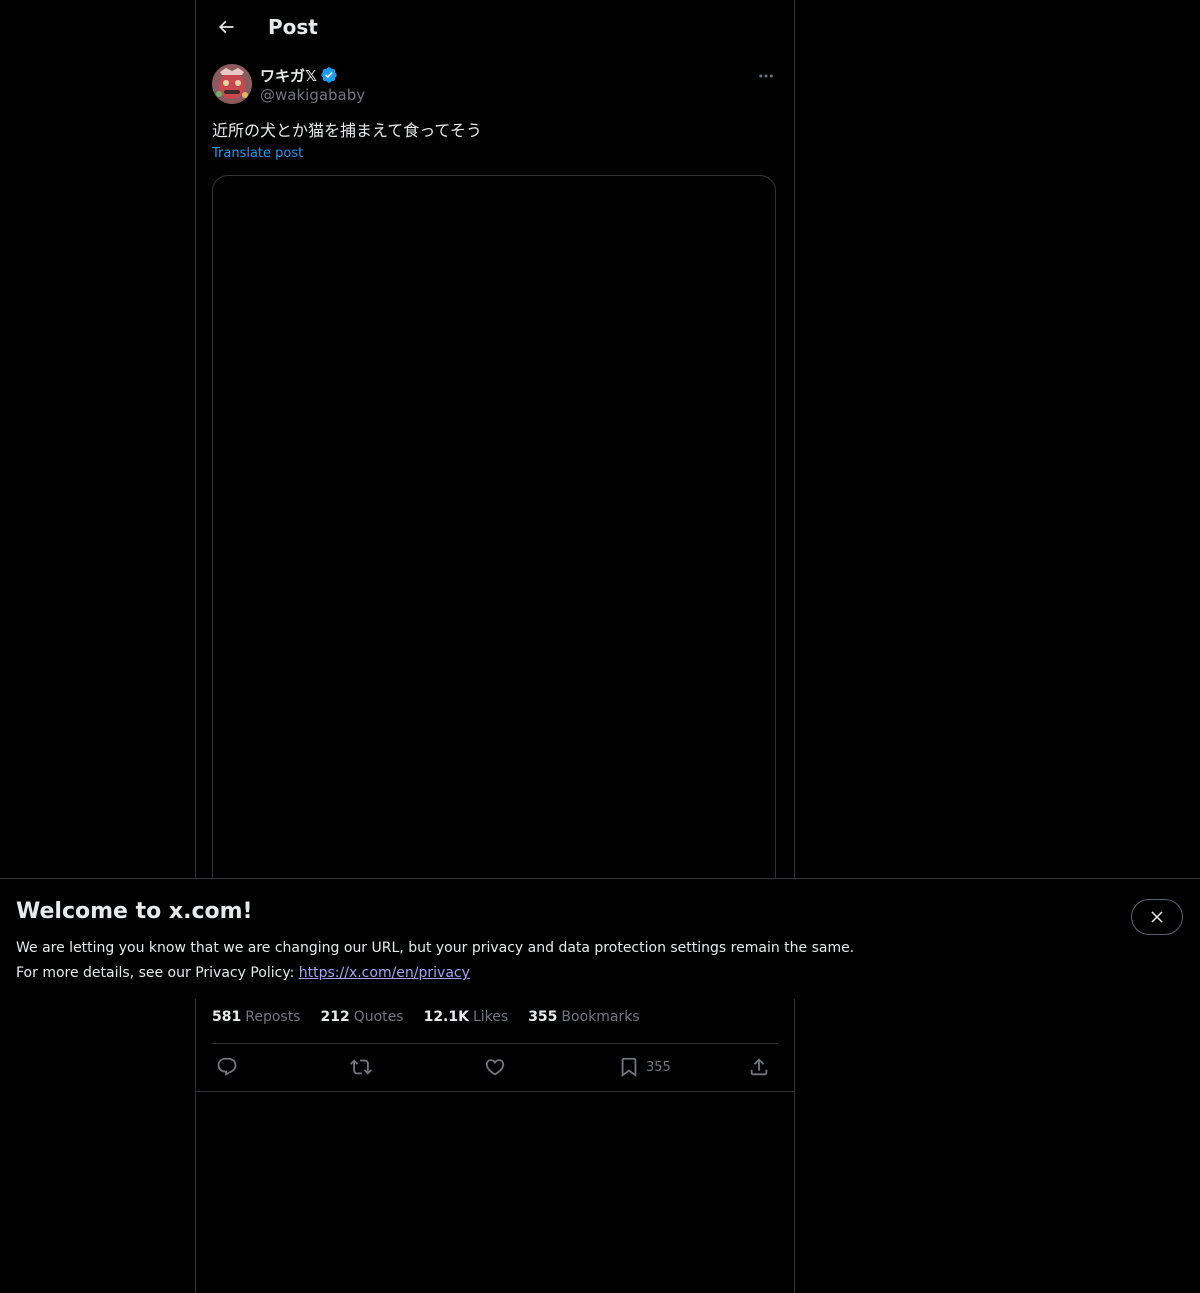 The image size is (1200, 1293). I want to click on banner-title: Welcome to x.com!, so click(134, 911).